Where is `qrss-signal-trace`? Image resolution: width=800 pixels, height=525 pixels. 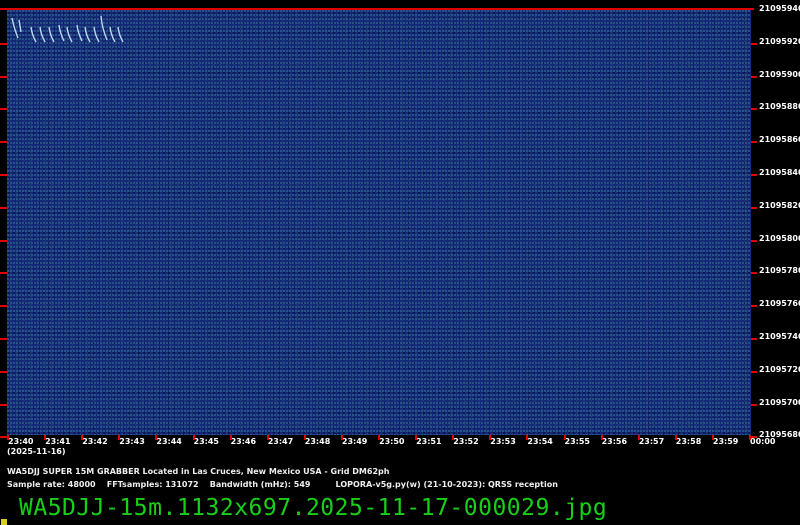 qrss-signal-trace is located at coordinates (67, 29).